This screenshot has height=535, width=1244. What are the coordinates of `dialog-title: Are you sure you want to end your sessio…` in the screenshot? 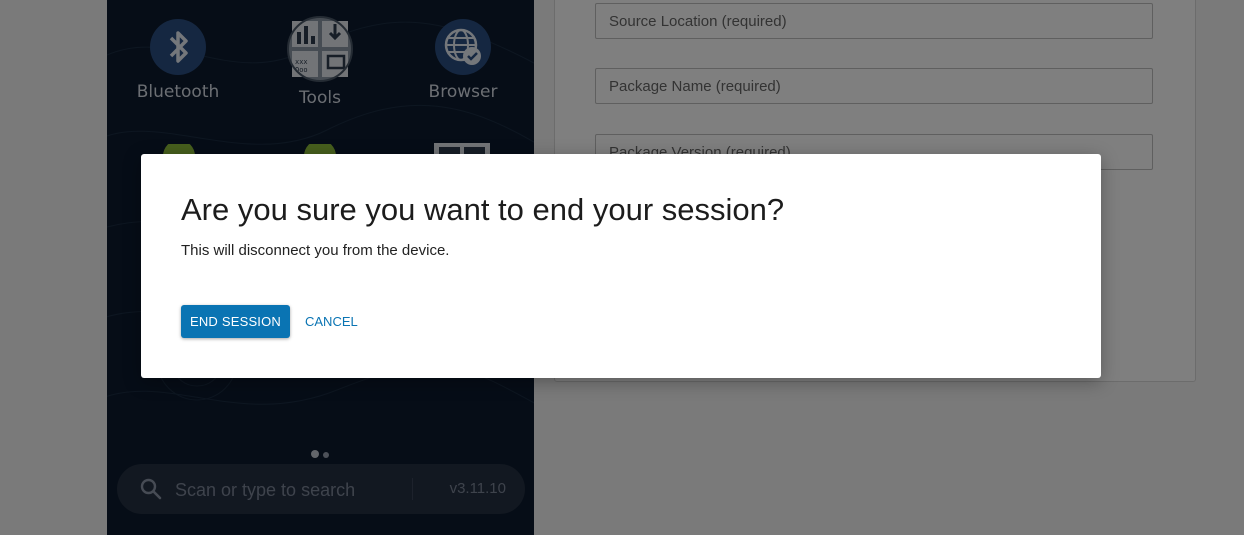 It's located at (483, 209).